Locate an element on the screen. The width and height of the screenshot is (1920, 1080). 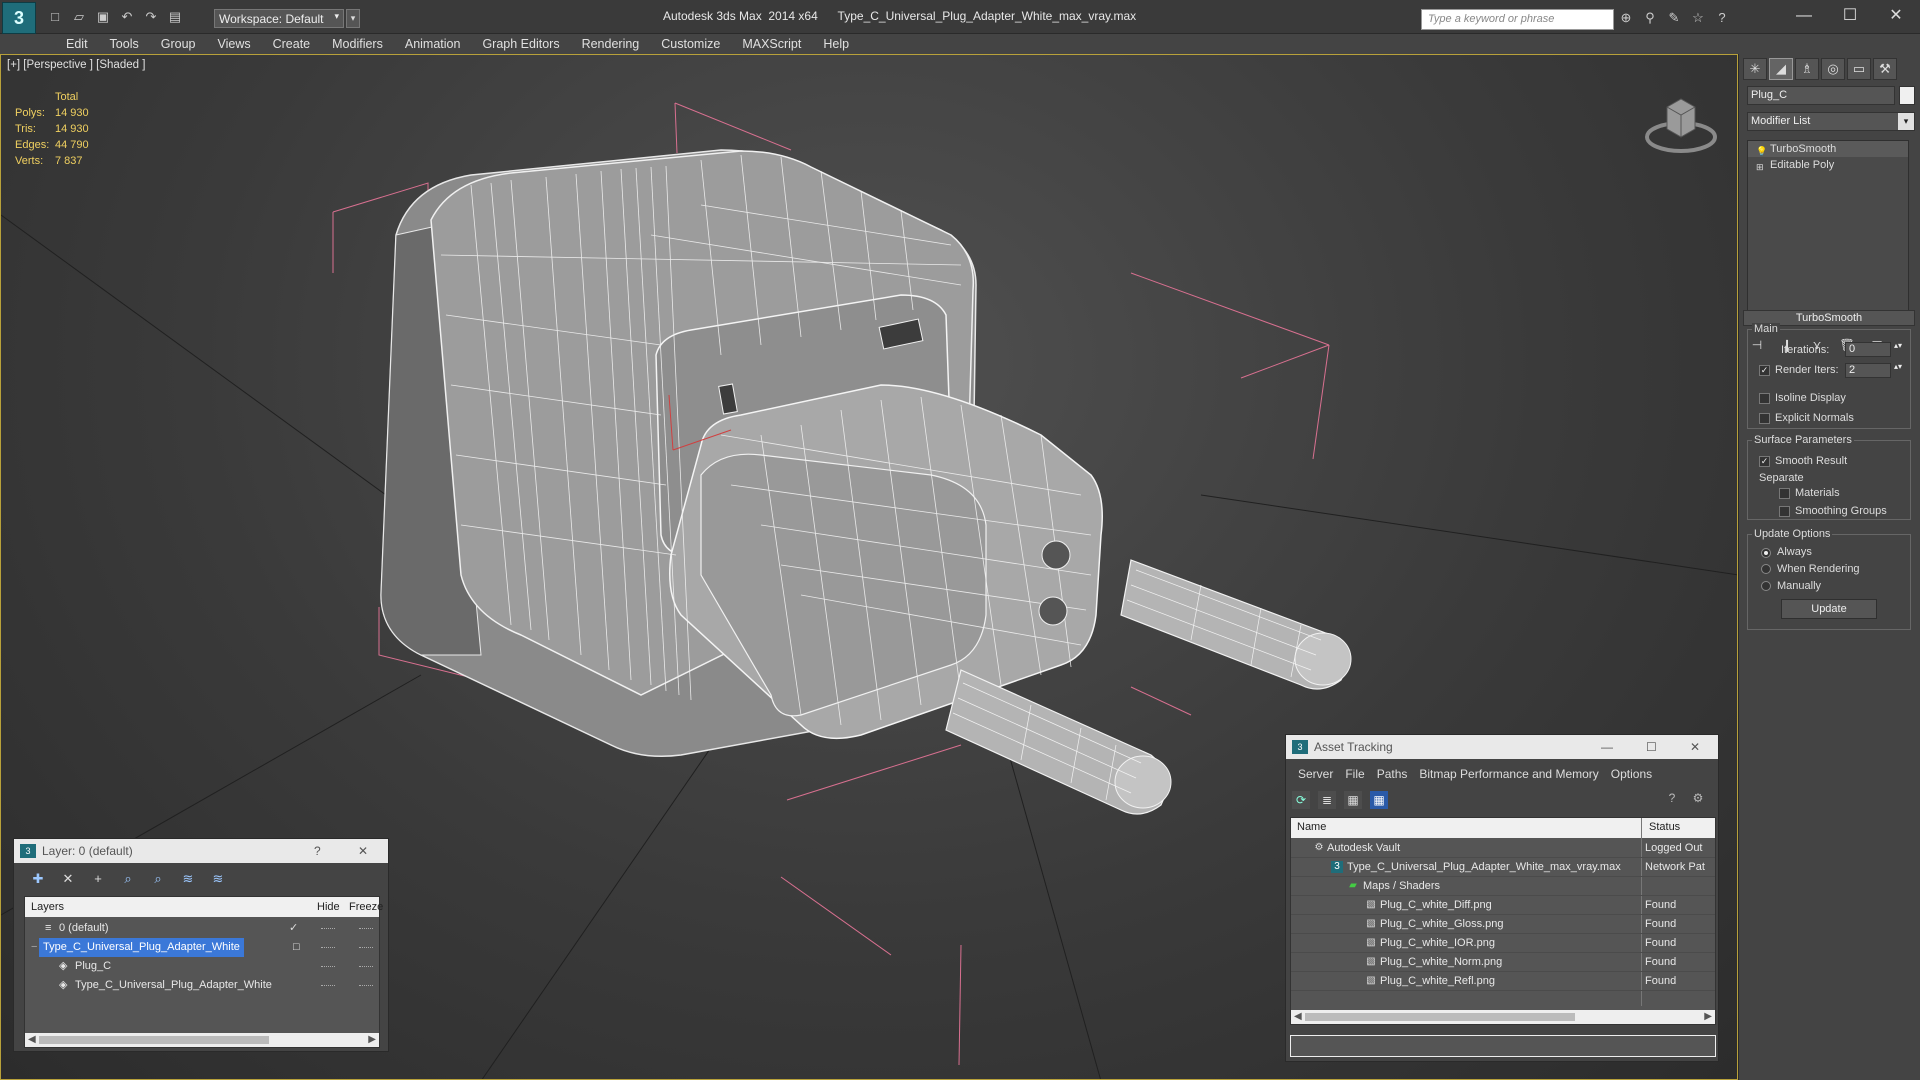
menu-help: Help is located at coordinates (836, 44).